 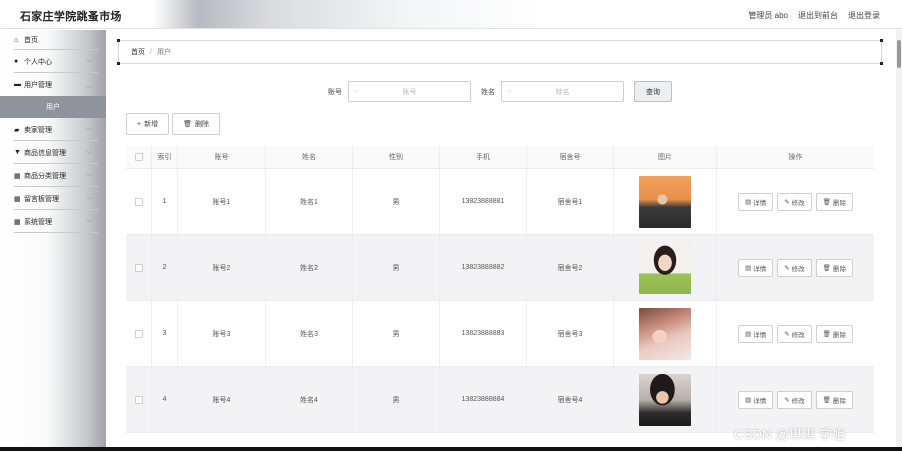 I want to click on sidebar-item-user-management: ▬ 用户管理 ︿, so click(x=53, y=84).